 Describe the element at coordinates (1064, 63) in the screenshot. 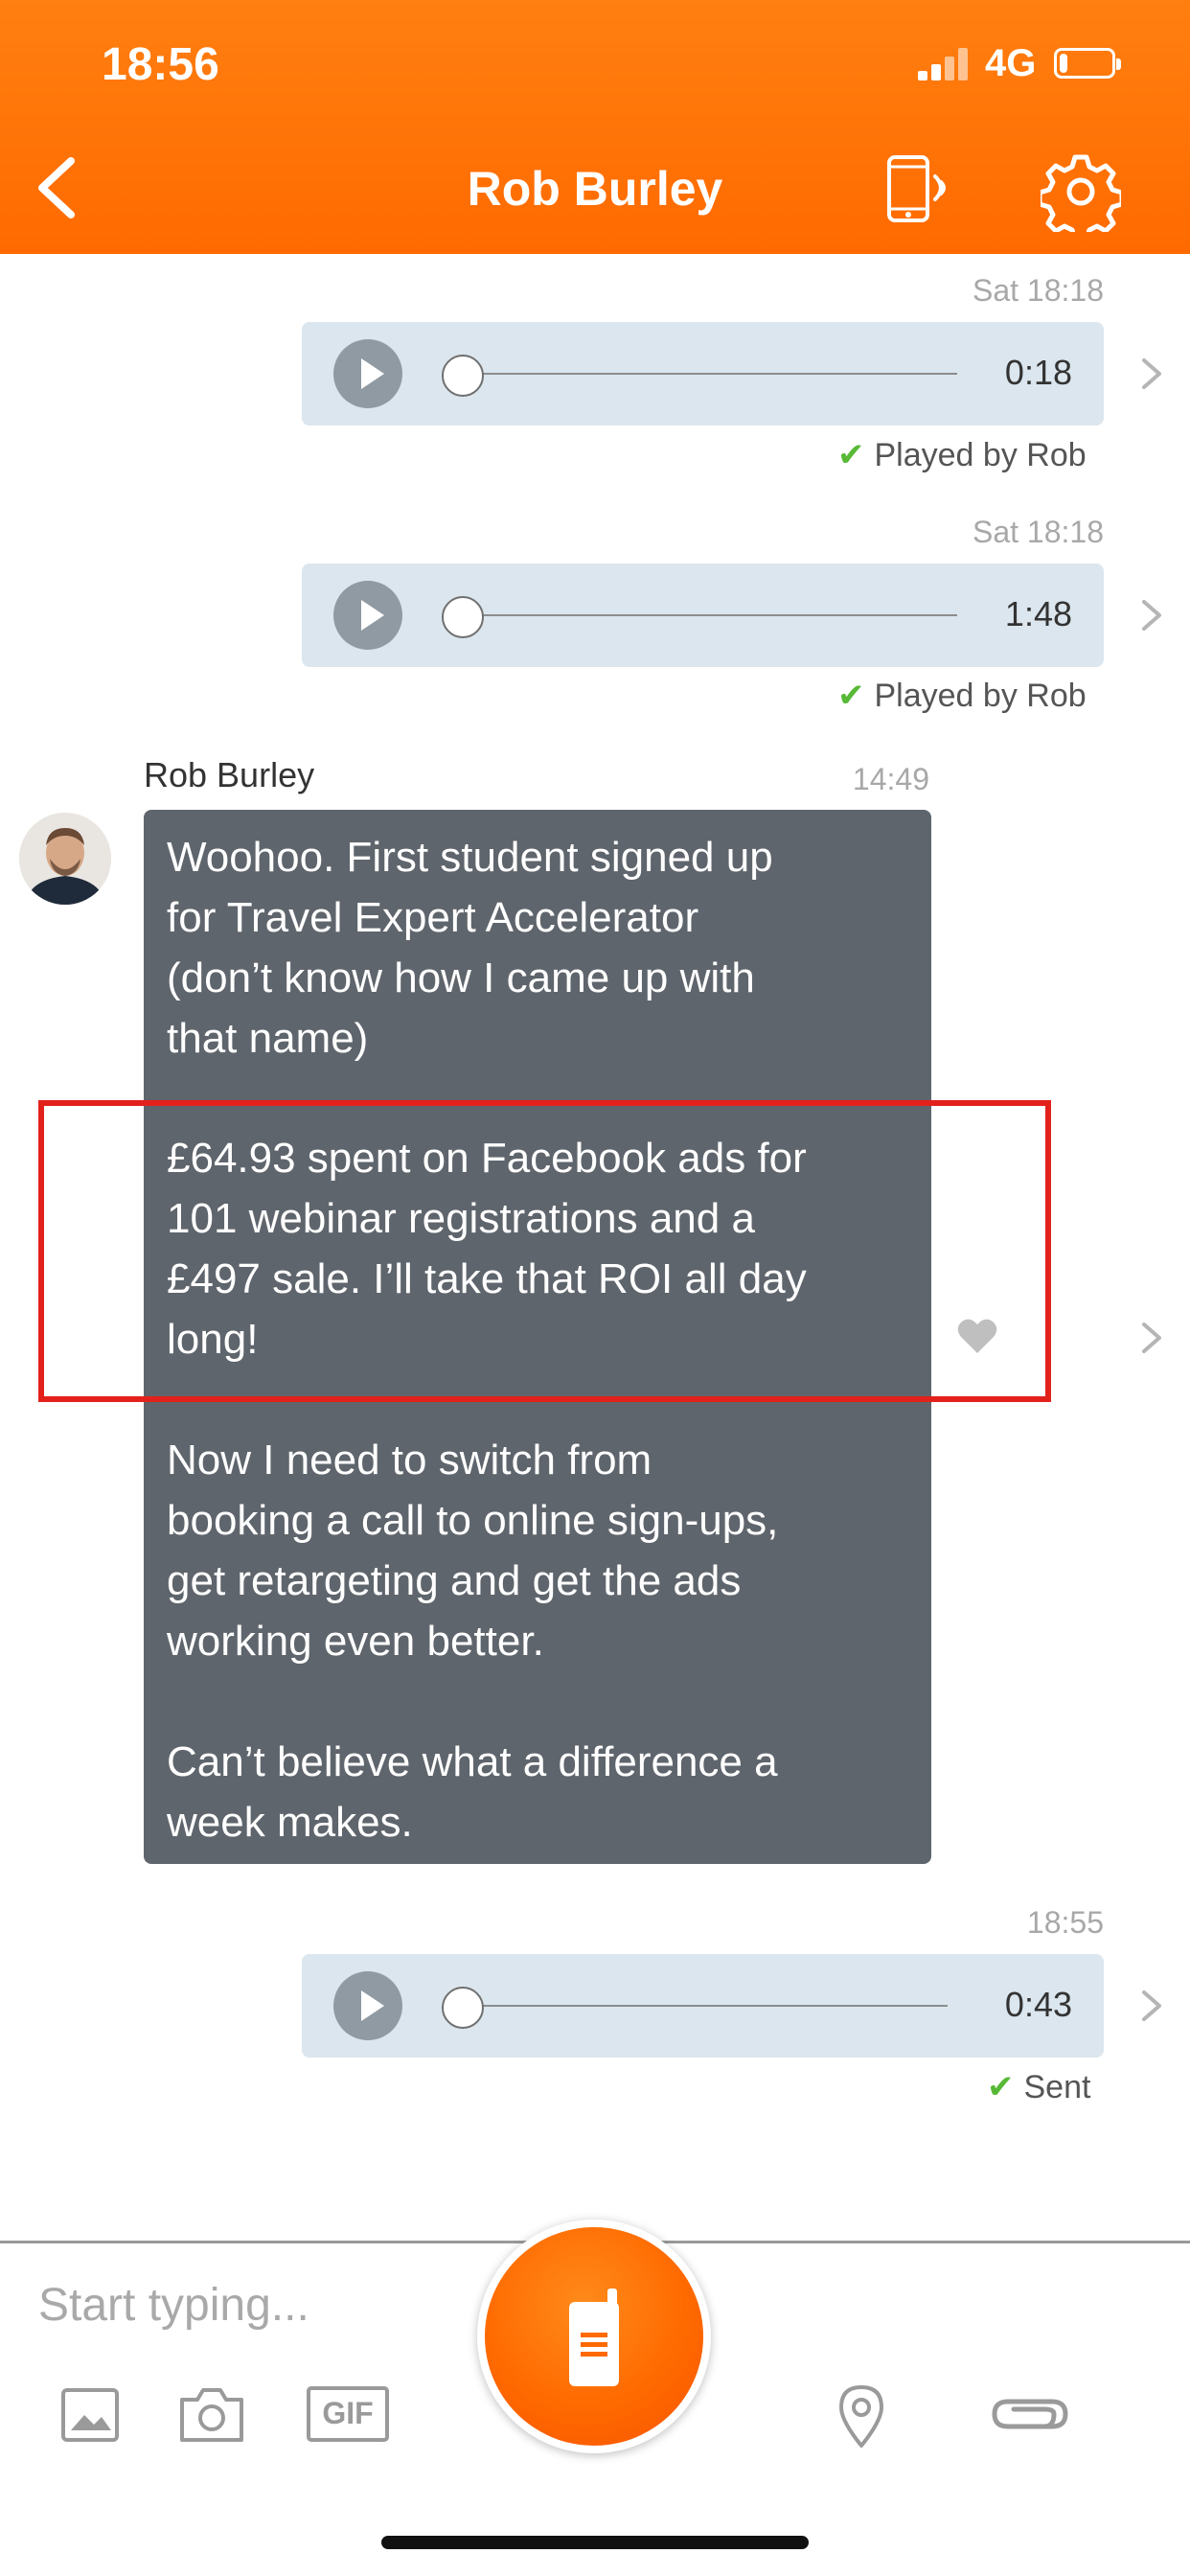

I see `battery-level` at that location.